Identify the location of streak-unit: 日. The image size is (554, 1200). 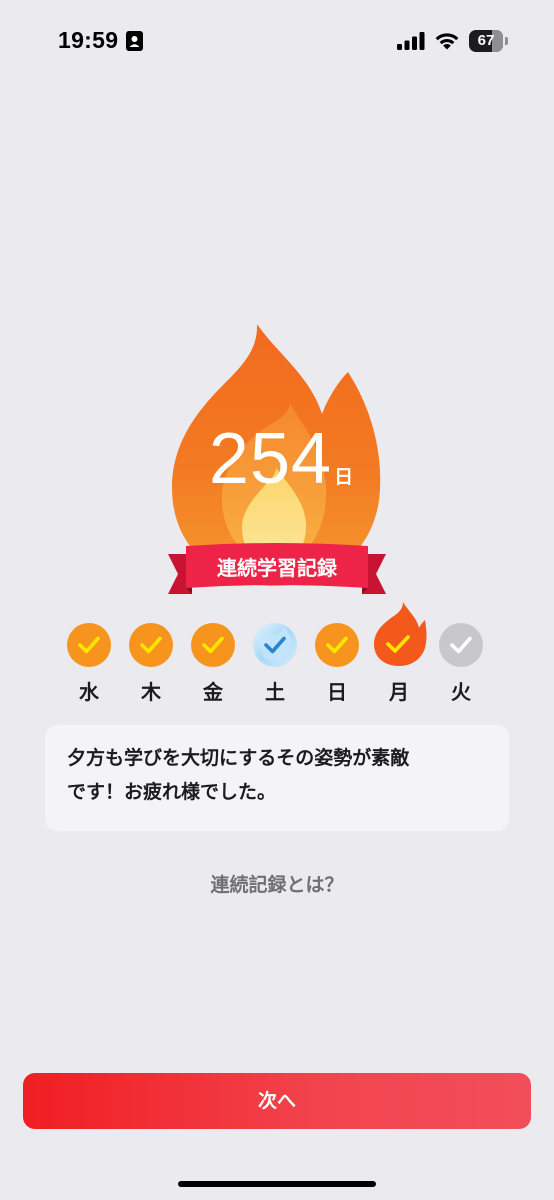
(344, 477).